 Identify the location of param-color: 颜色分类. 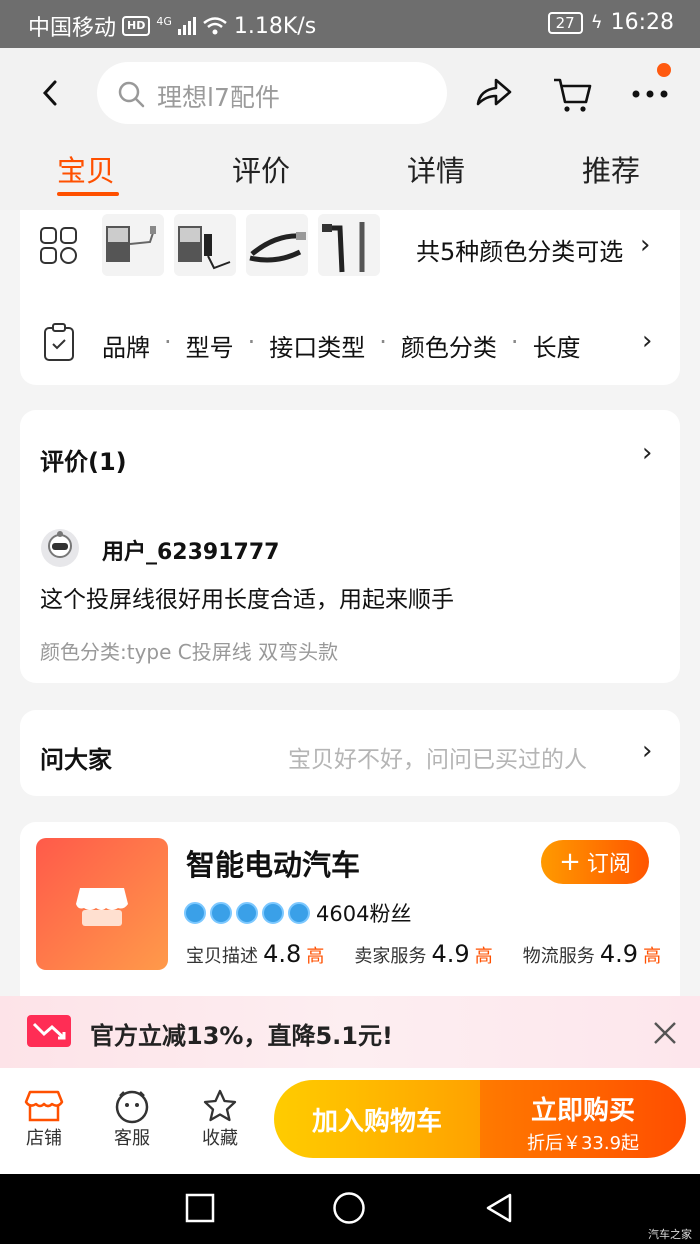
(448, 348).